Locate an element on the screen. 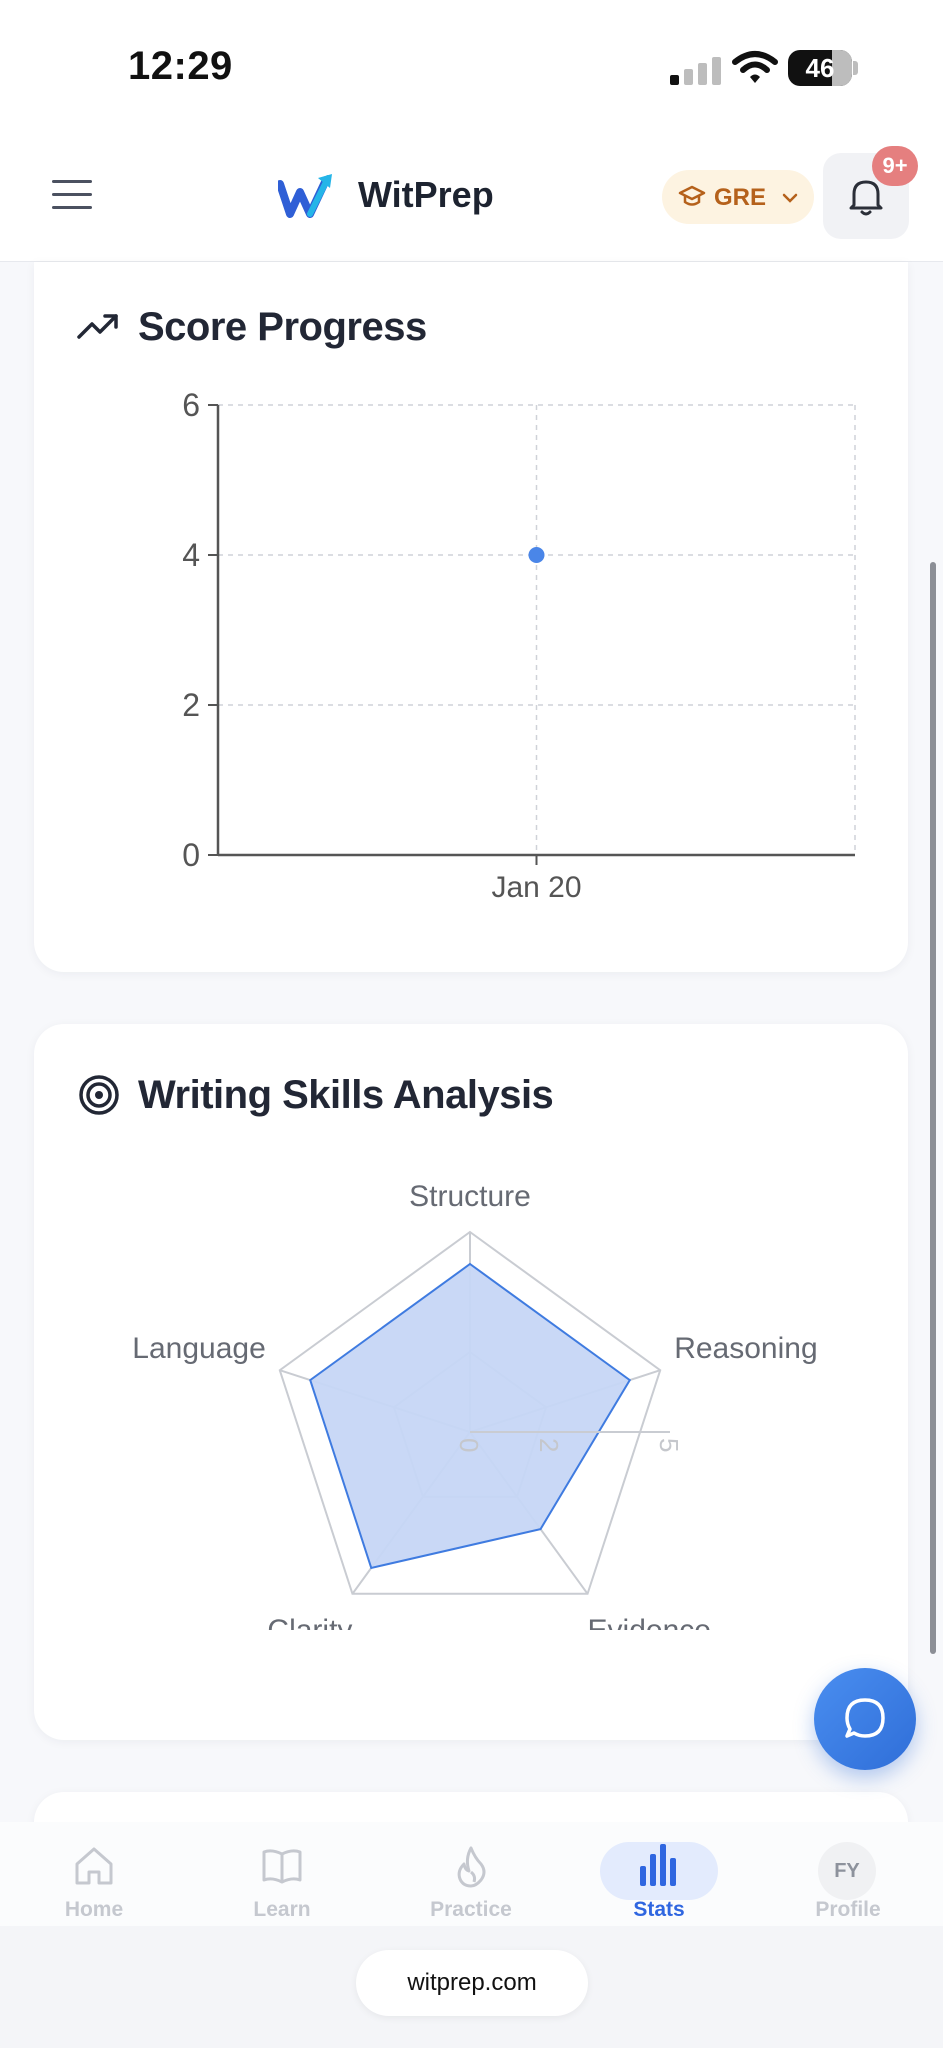  battery-icon: 46 is located at coordinates (820, 68).